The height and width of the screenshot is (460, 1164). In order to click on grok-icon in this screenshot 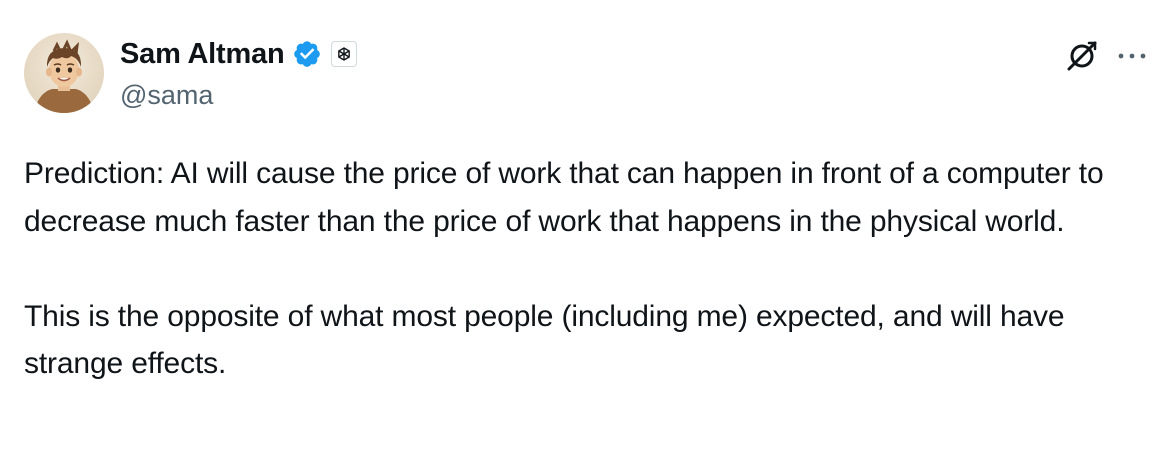, I will do `click(1082, 56)`.